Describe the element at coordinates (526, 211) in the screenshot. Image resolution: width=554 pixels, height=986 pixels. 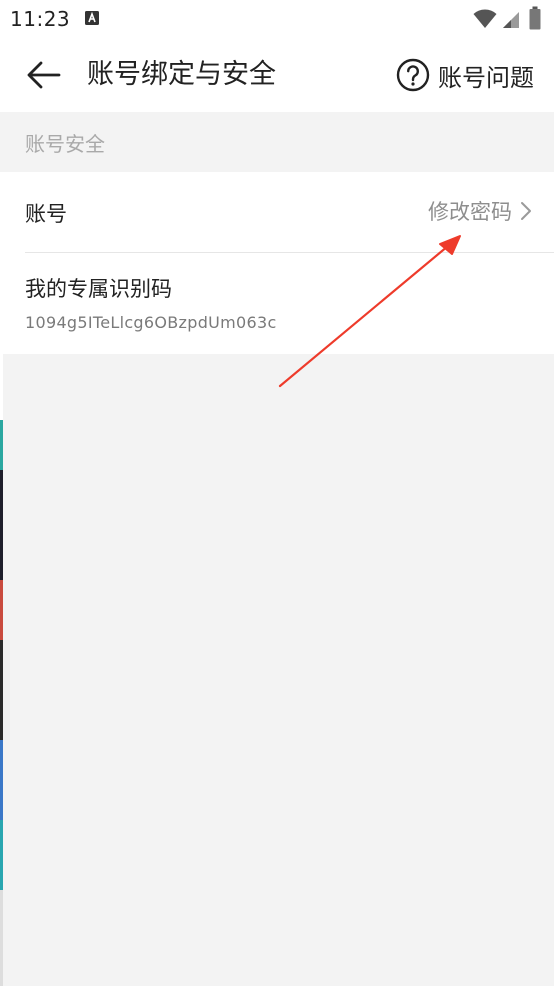
I see `chevron-right-icon` at that location.